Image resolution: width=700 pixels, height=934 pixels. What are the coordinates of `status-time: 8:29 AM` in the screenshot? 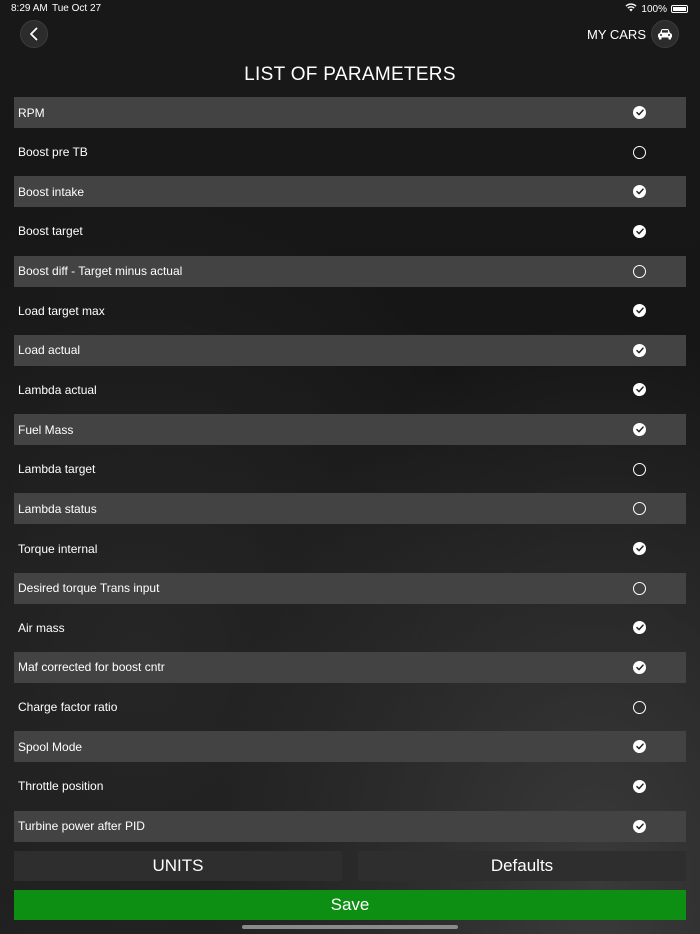 It's located at (29, 8).